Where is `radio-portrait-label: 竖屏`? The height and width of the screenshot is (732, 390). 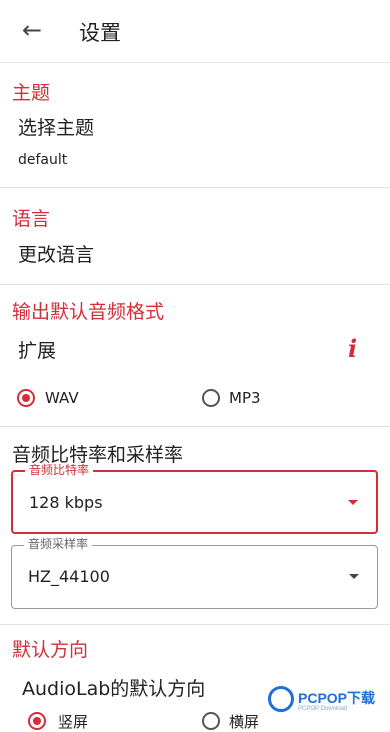 radio-portrait-label: 竖屏 is located at coordinates (73, 721).